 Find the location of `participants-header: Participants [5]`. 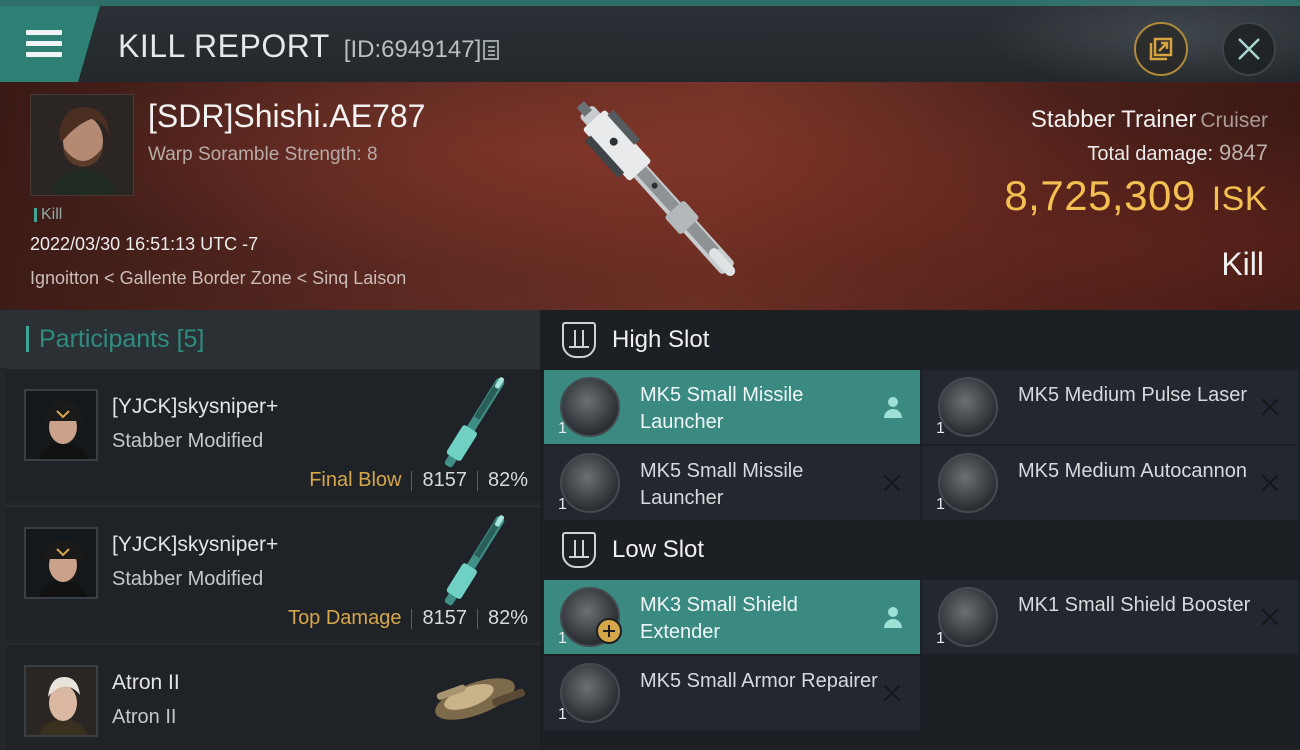

participants-header: Participants [5] is located at coordinates (270, 339).